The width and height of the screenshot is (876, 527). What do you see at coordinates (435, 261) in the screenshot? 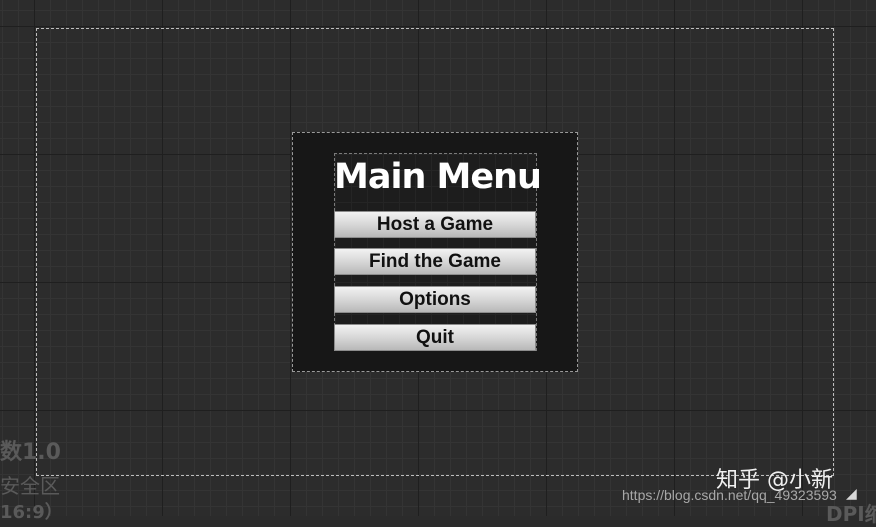
I see `find-game-button: Find the Game` at bounding box center [435, 261].